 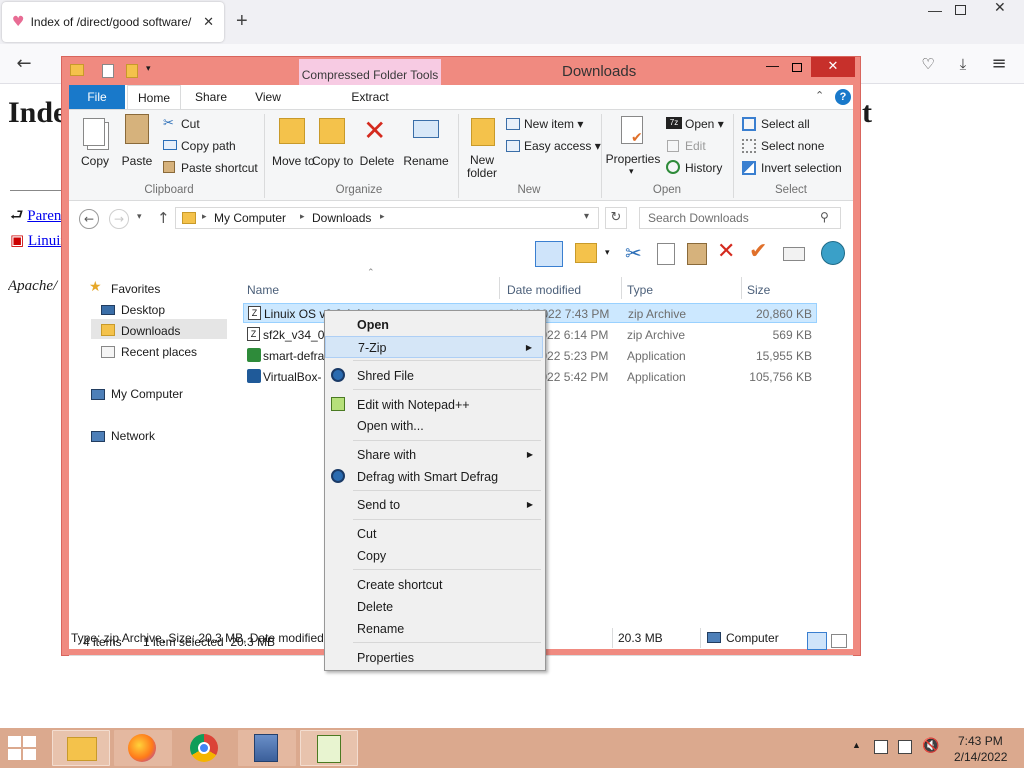 What do you see at coordinates (293, 161) in the screenshot?
I see `move-to-button: Move to` at bounding box center [293, 161].